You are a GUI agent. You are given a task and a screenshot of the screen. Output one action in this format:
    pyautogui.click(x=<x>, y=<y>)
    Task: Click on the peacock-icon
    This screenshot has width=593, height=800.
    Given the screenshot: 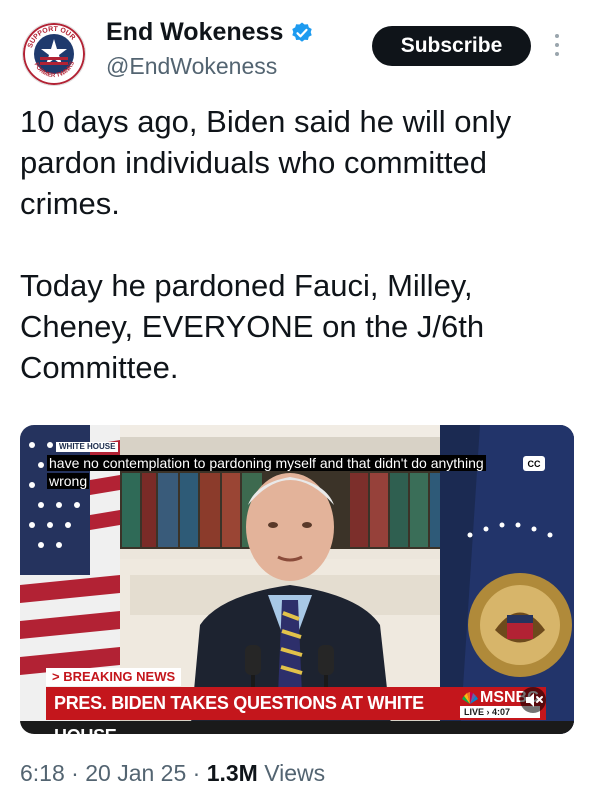 What is the action you would take?
    pyautogui.click(x=470, y=698)
    